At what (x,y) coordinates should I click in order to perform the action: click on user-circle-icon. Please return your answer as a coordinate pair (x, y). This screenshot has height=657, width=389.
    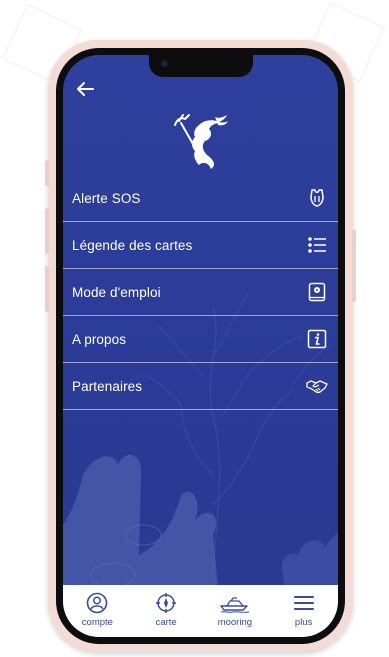
    Looking at the image, I should click on (97, 603).